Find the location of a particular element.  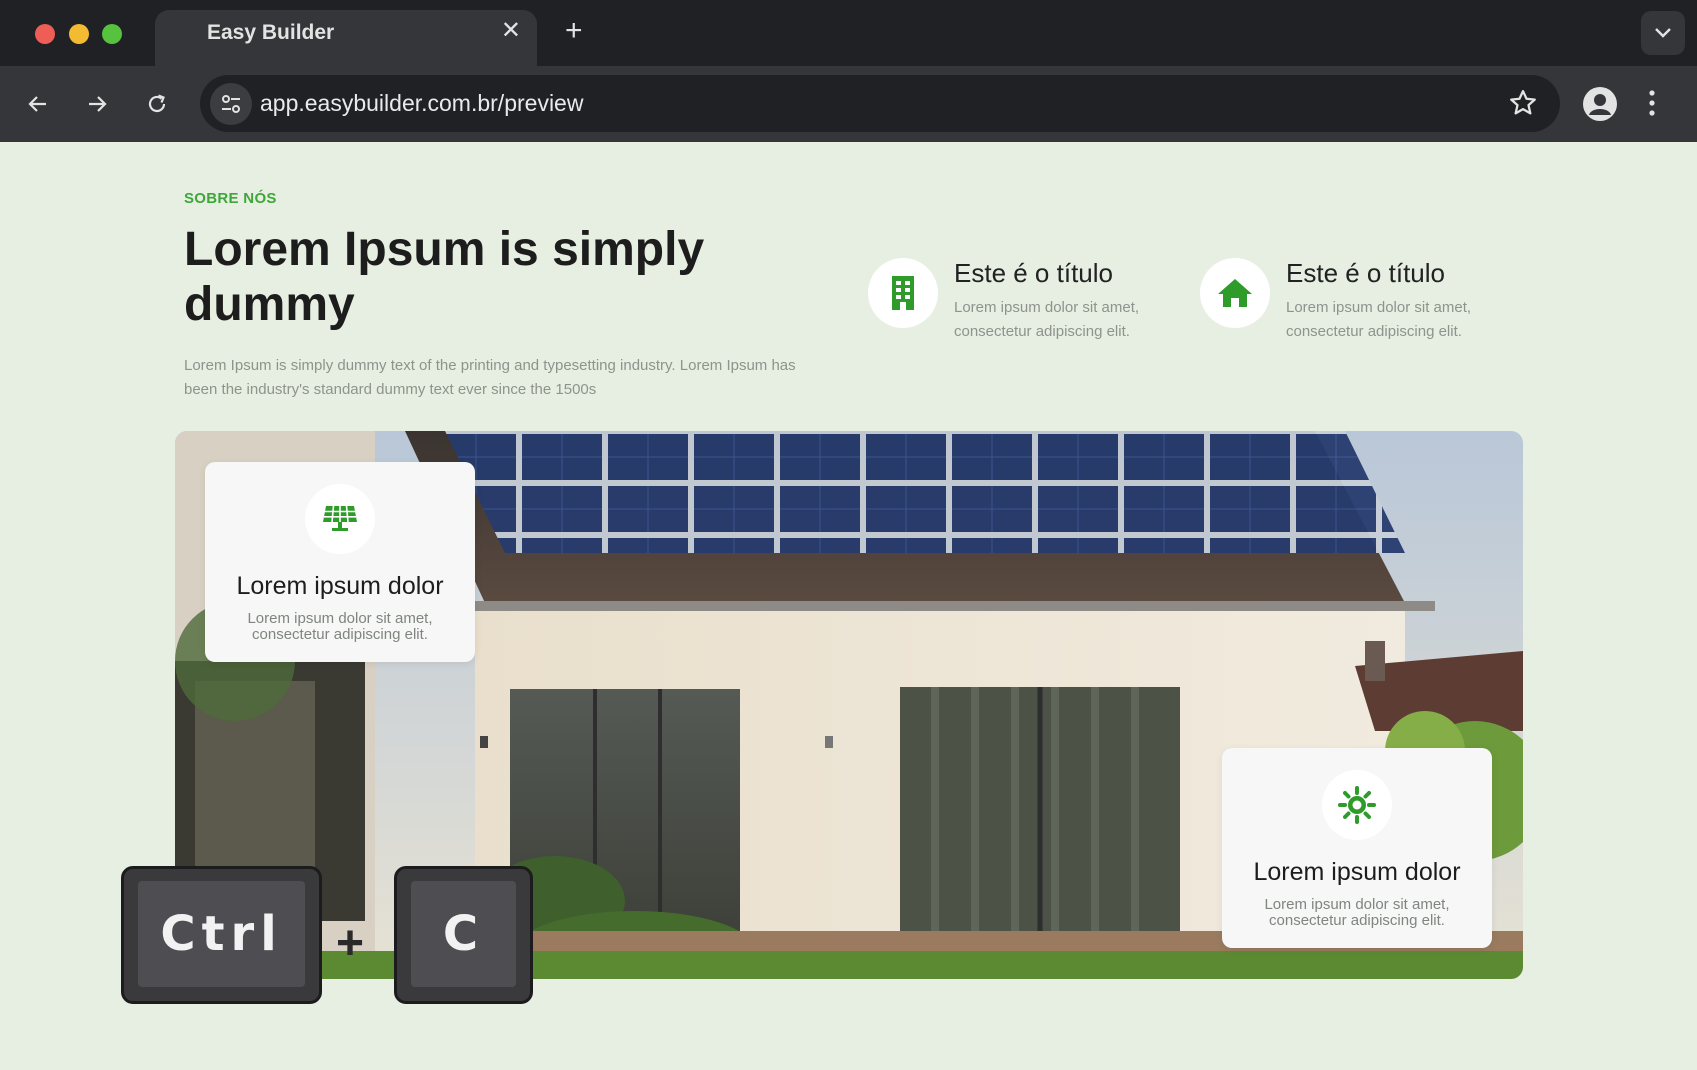

more-vert-icon is located at coordinates (1652, 103).